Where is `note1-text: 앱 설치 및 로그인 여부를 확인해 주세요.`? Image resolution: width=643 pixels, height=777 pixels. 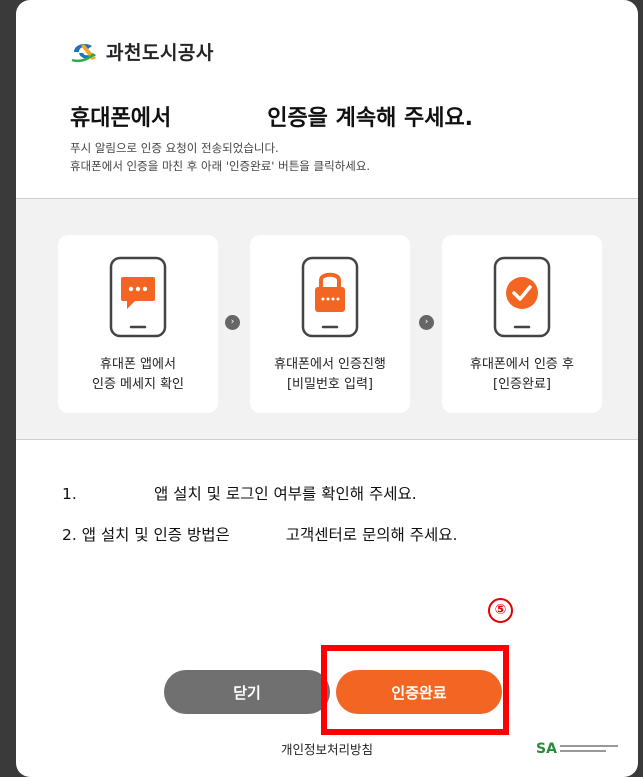 note1-text: 앱 설치 및 로그인 여부를 확인해 주세요. is located at coordinates (285, 494).